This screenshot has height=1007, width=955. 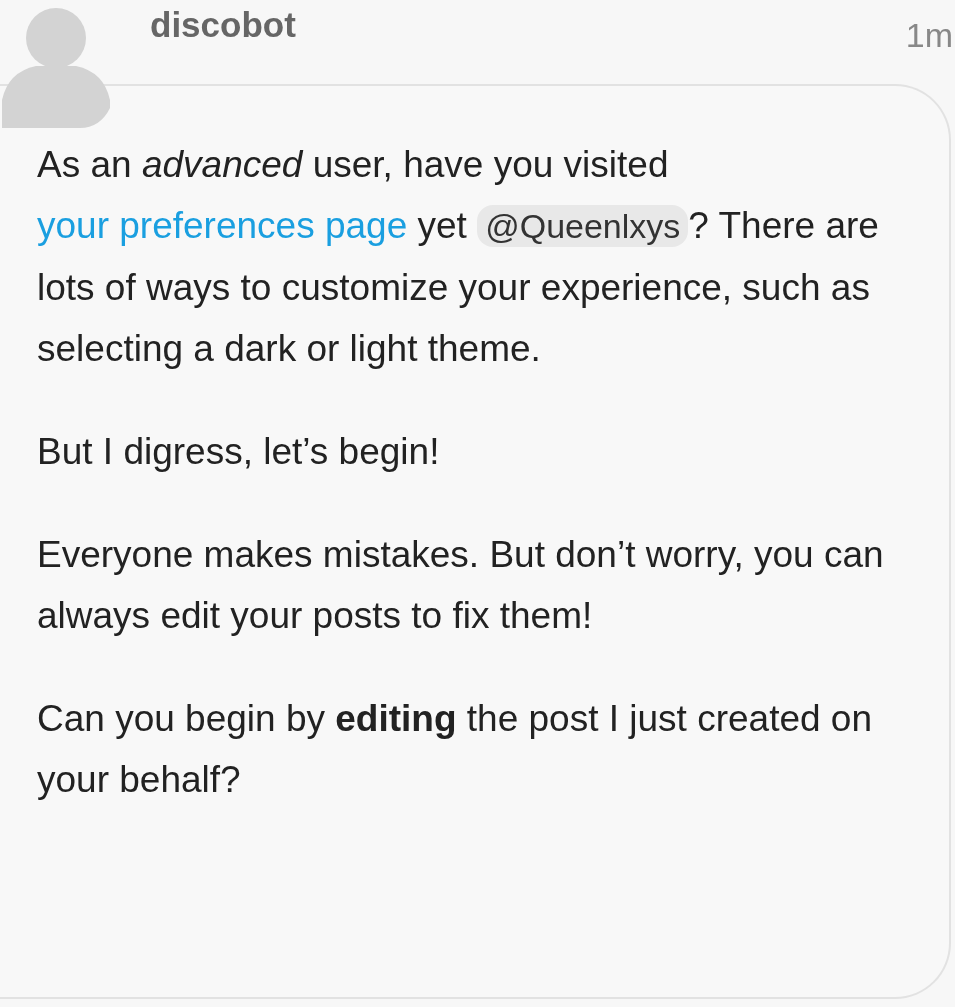 What do you see at coordinates (239, 452) in the screenshot?
I see `message-paragraph: But I digress, let’s begin!` at bounding box center [239, 452].